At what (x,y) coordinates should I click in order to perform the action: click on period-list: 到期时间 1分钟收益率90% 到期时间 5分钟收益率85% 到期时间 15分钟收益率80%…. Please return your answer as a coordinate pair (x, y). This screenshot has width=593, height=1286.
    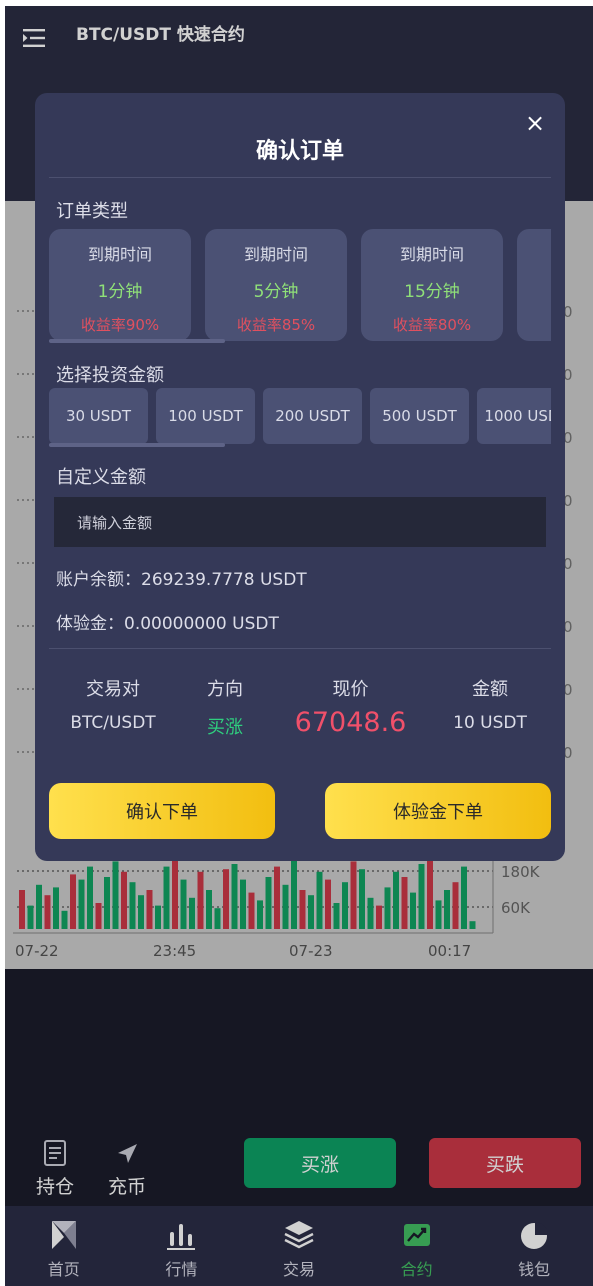
    Looking at the image, I should click on (300, 285).